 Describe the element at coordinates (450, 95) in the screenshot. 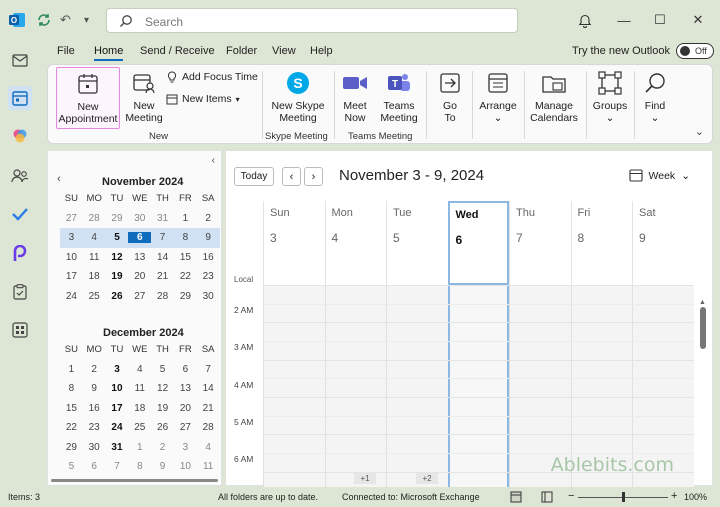

I see `go-to-button: Go To` at that location.